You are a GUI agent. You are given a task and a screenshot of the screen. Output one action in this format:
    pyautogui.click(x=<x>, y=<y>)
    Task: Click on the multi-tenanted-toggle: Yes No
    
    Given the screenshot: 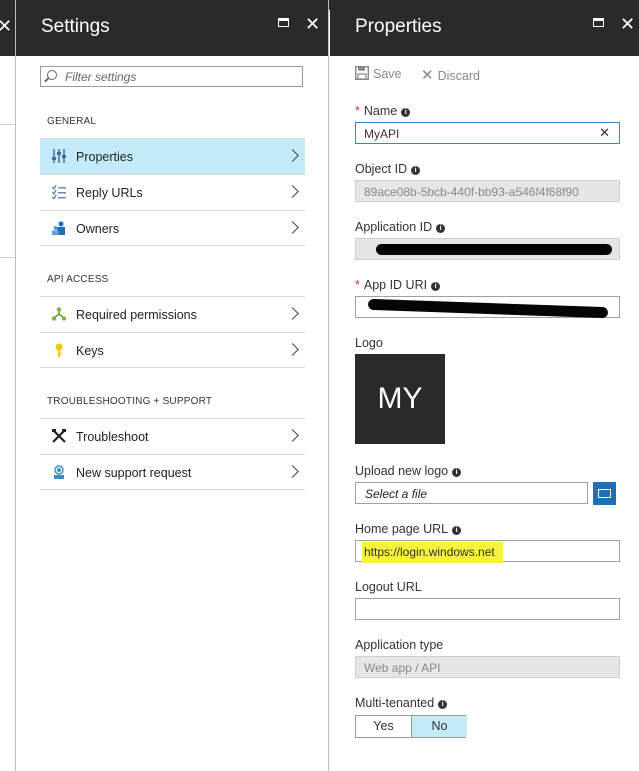 What is the action you would take?
    pyautogui.click(x=411, y=726)
    